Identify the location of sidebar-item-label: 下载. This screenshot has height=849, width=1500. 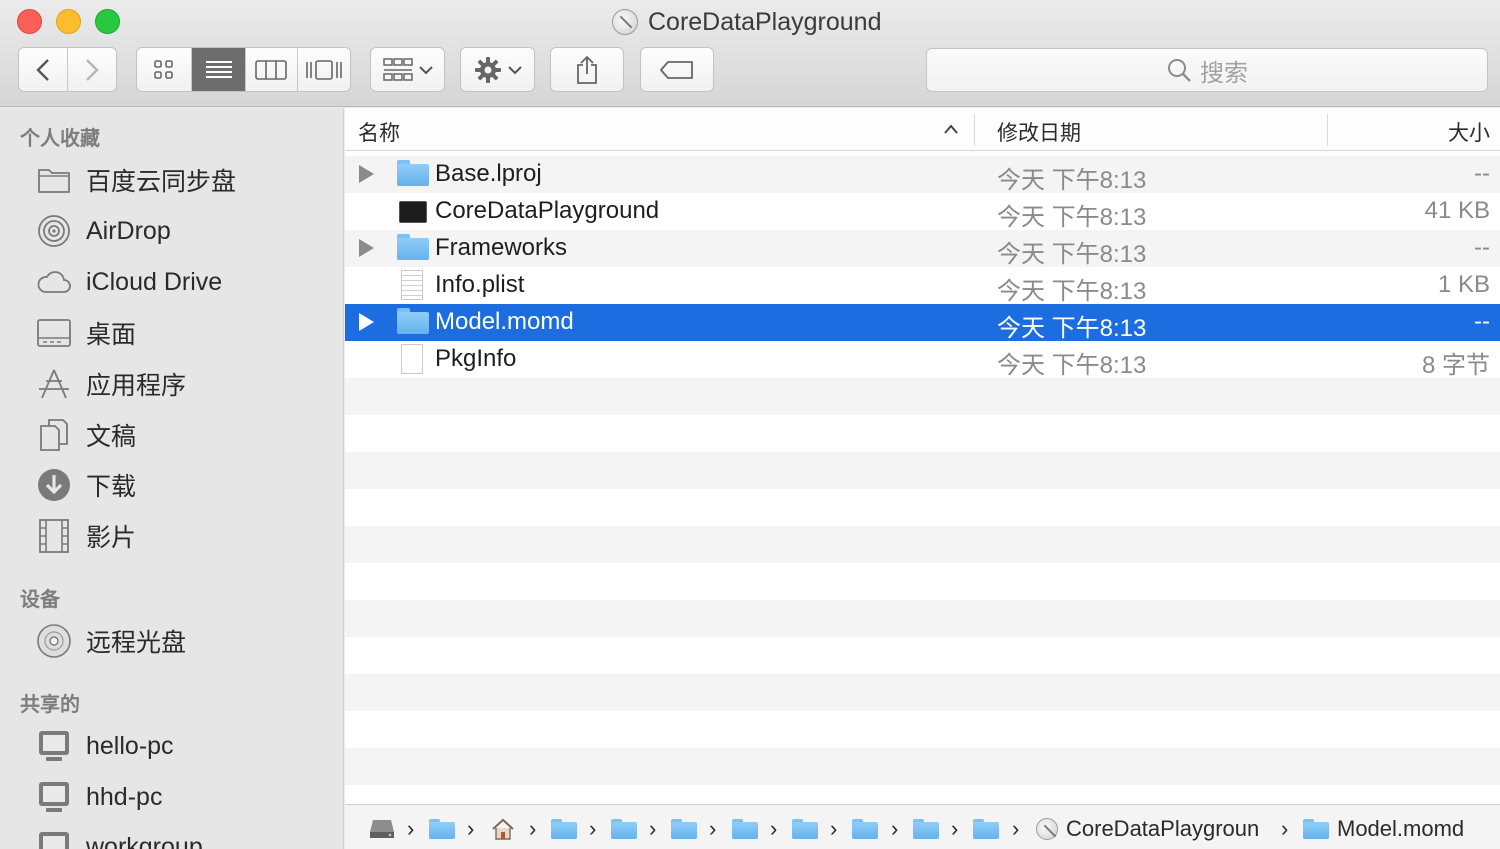
(111, 487).